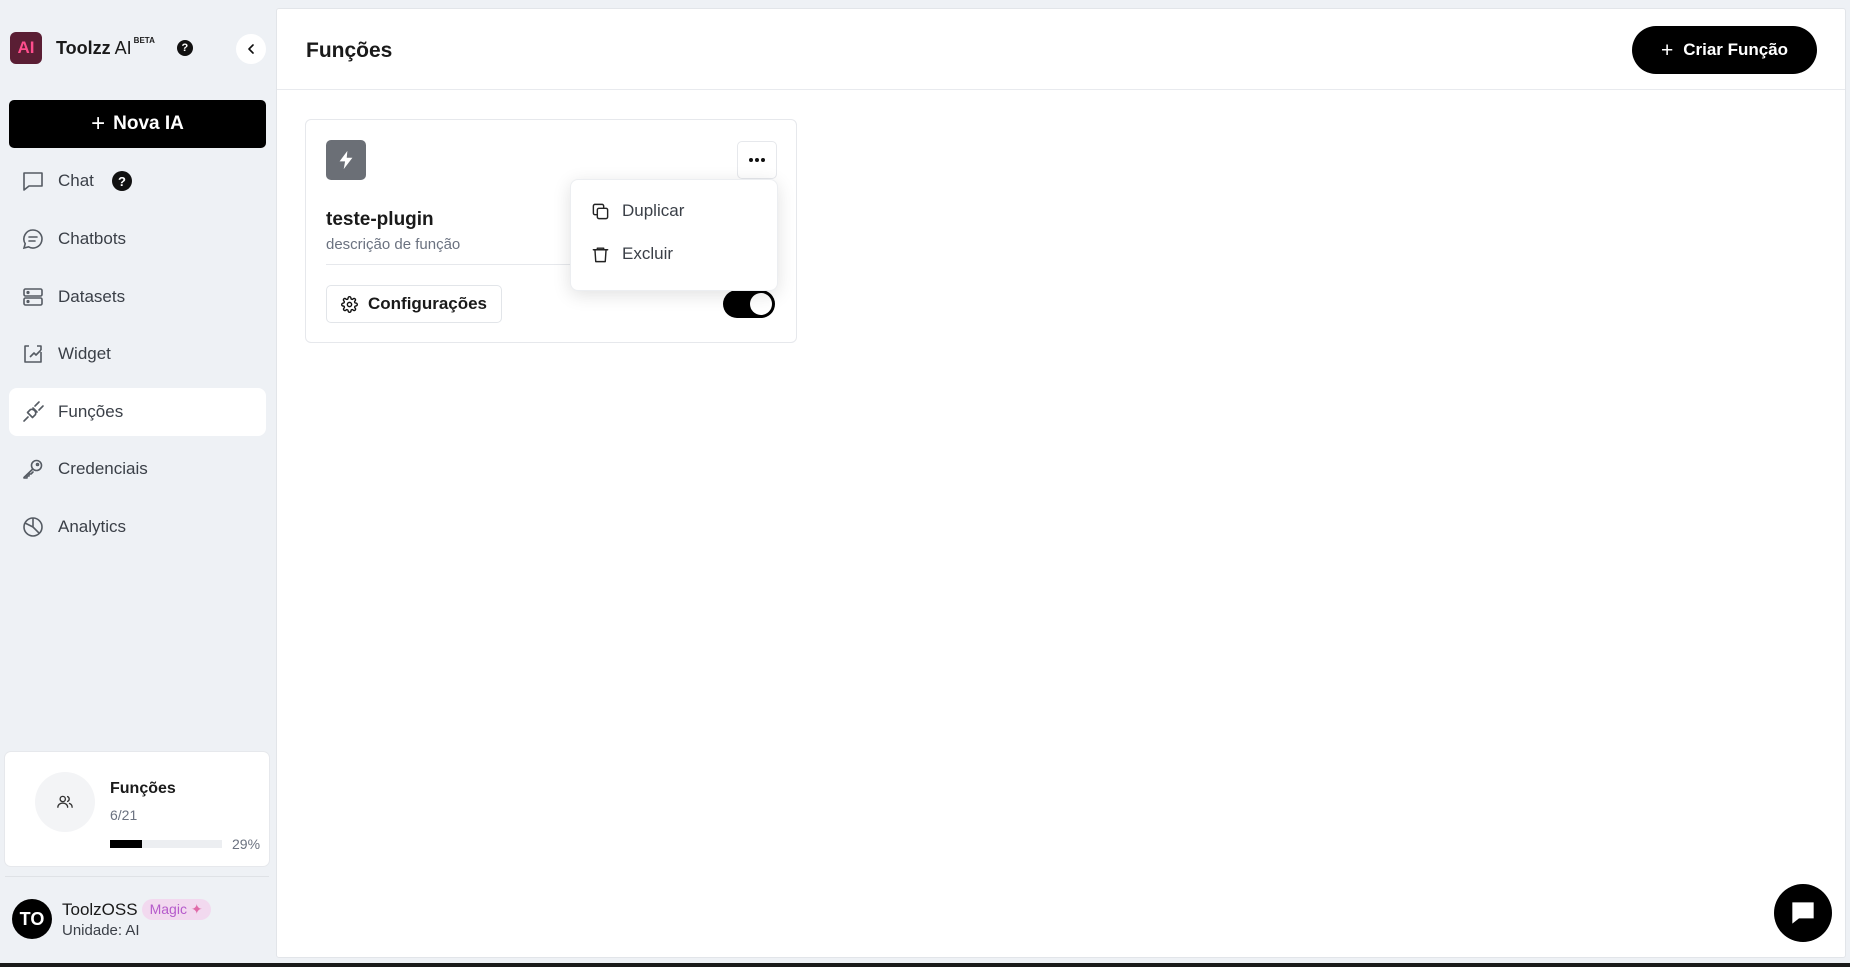 The width and height of the screenshot is (1850, 967). What do you see at coordinates (143, 788) in the screenshot?
I see `usage-title: Funções` at bounding box center [143, 788].